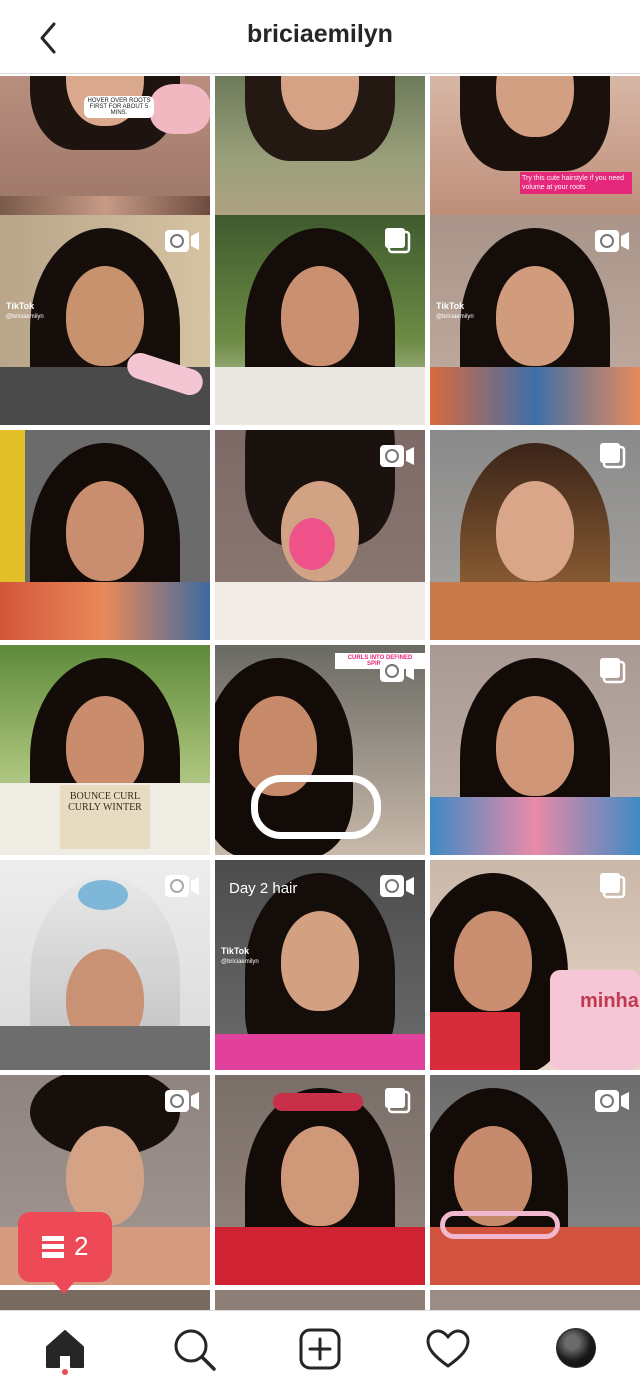  What do you see at coordinates (535, 965) in the screenshot?
I see `post-thumbnail: minha` at bounding box center [535, 965].